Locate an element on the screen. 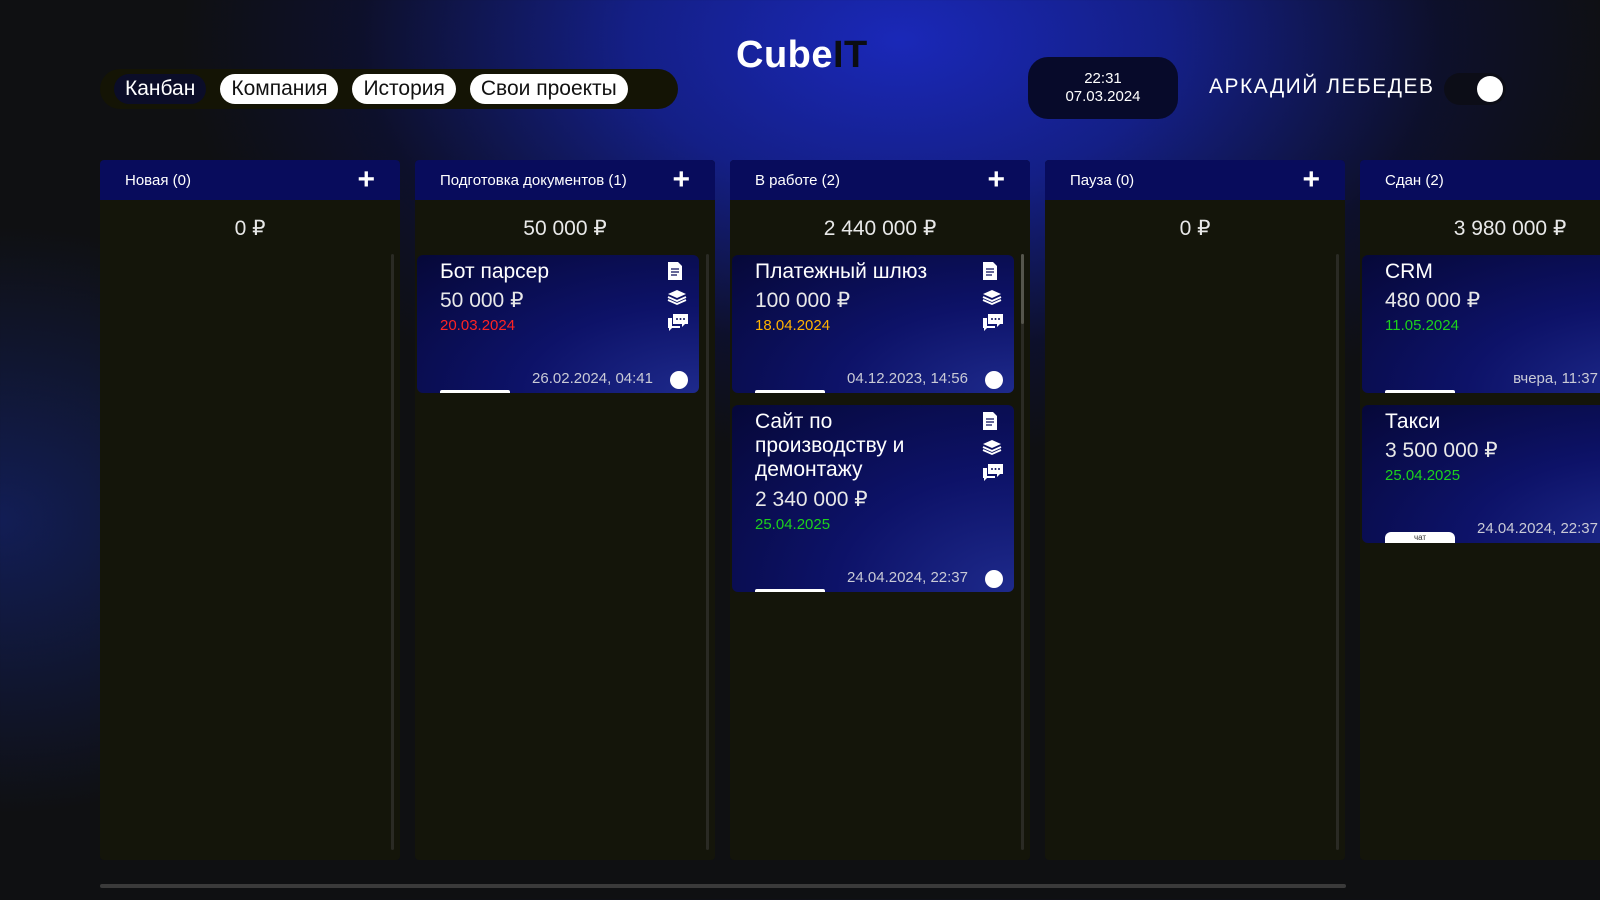  clock: 22:31 07.03.2024 is located at coordinates (1103, 88).